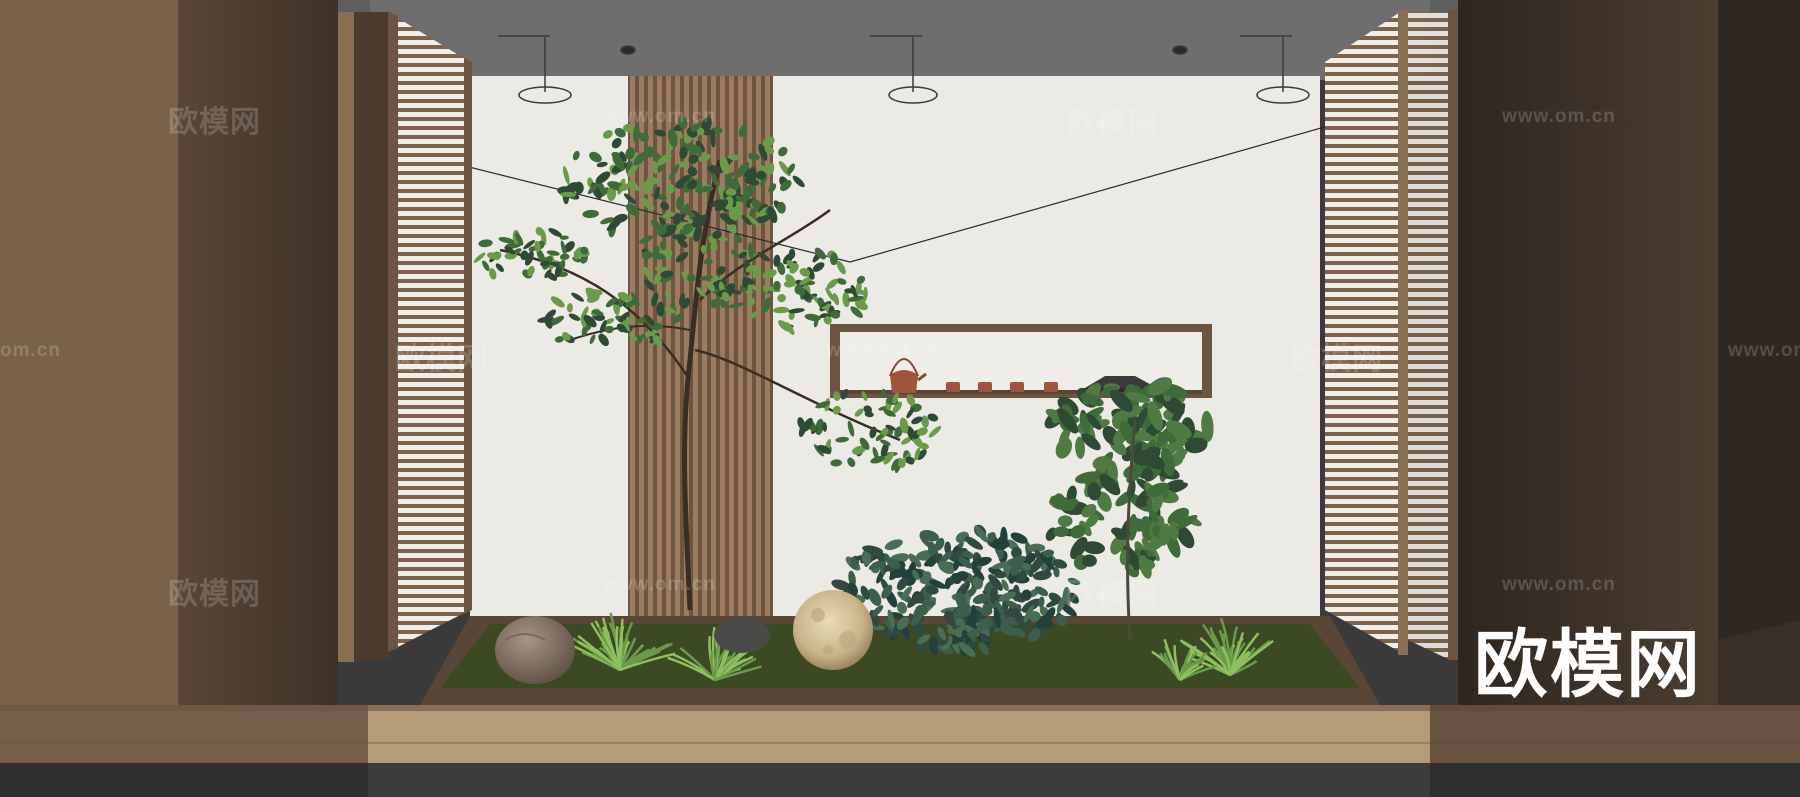 This screenshot has width=1800, height=797. Describe the element at coordinates (1588, 352) in the screenshot. I see `right-dark-panel` at that location.